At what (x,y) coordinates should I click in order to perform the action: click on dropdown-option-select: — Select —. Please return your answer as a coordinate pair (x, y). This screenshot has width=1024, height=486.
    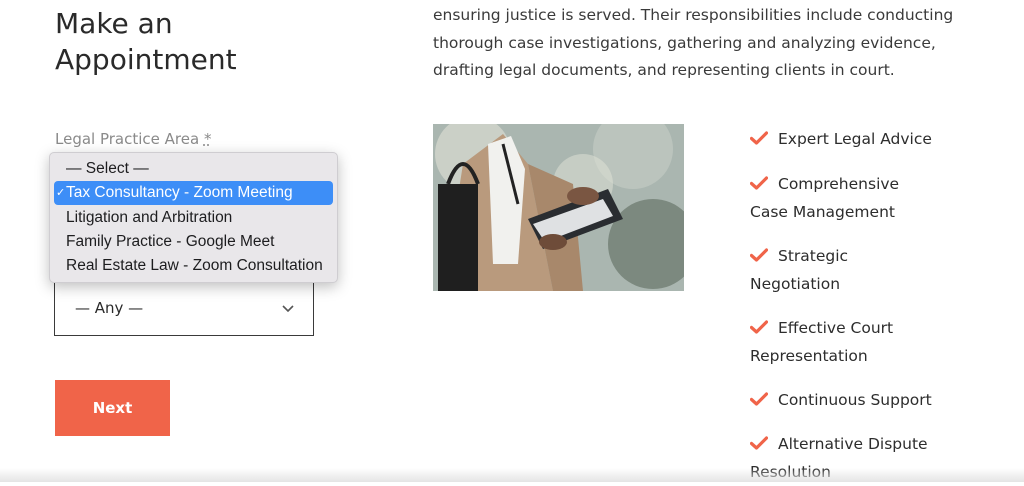
    Looking at the image, I should click on (193, 169).